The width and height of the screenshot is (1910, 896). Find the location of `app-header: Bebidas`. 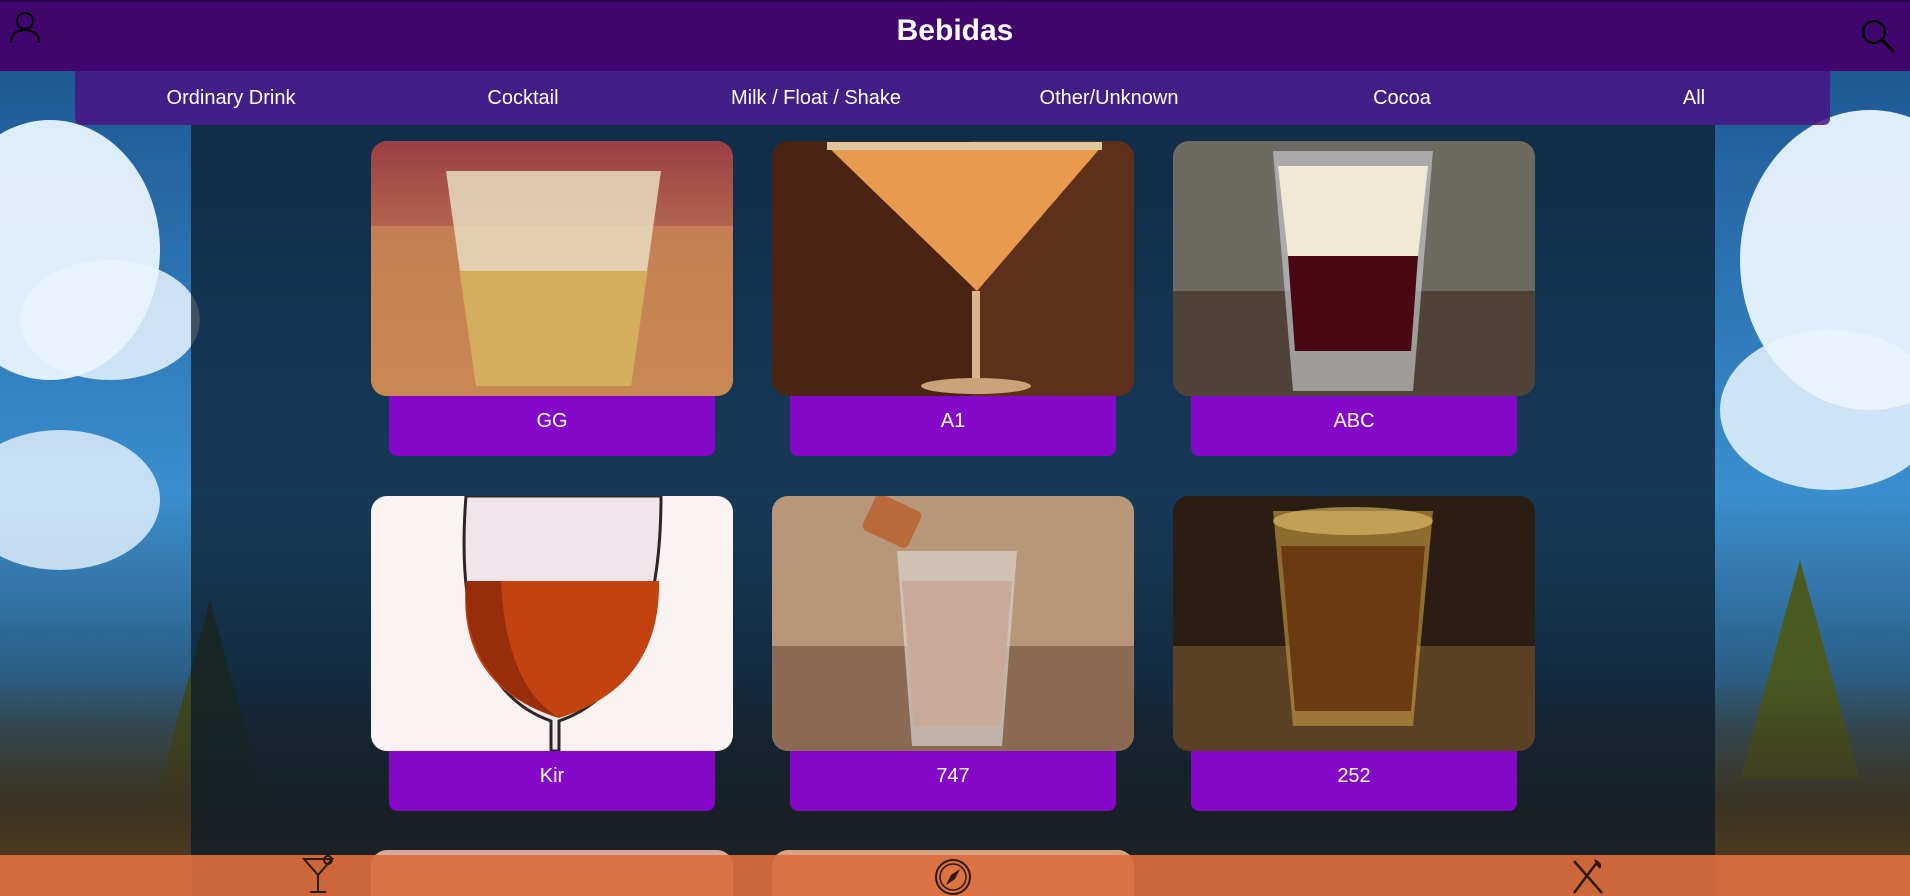

app-header: Bebidas is located at coordinates (955, 35).